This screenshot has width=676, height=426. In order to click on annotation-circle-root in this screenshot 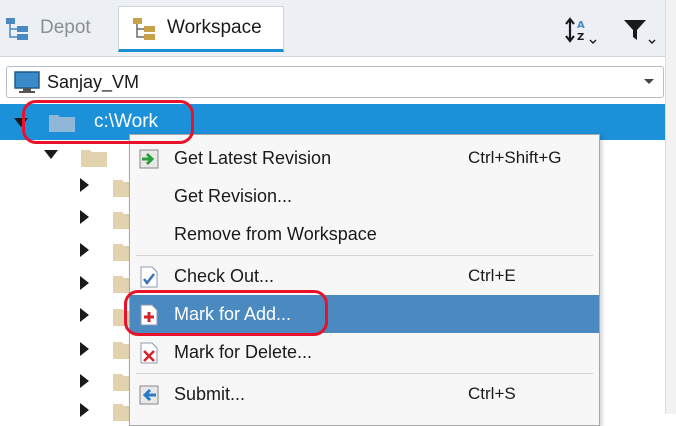, I will do `click(108, 122)`.